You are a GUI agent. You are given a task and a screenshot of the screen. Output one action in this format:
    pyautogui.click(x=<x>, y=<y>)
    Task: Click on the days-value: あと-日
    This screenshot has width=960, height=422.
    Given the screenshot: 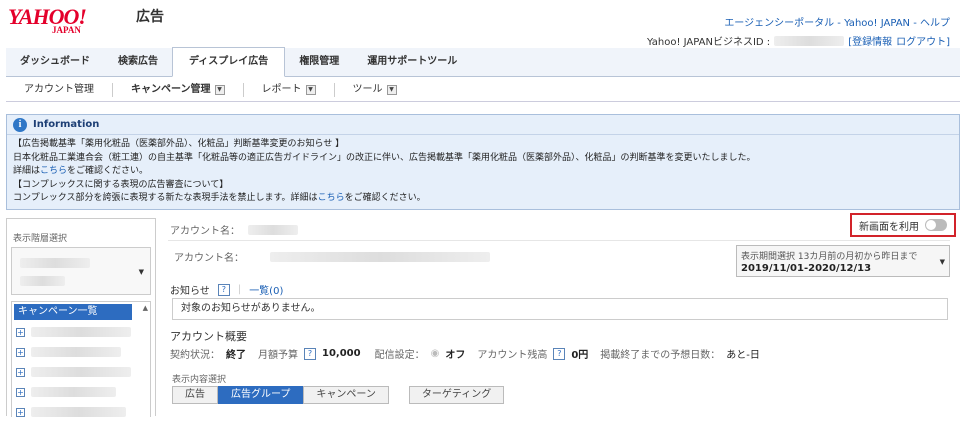 What is the action you would take?
    pyautogui.click(x=743, y=355)
    